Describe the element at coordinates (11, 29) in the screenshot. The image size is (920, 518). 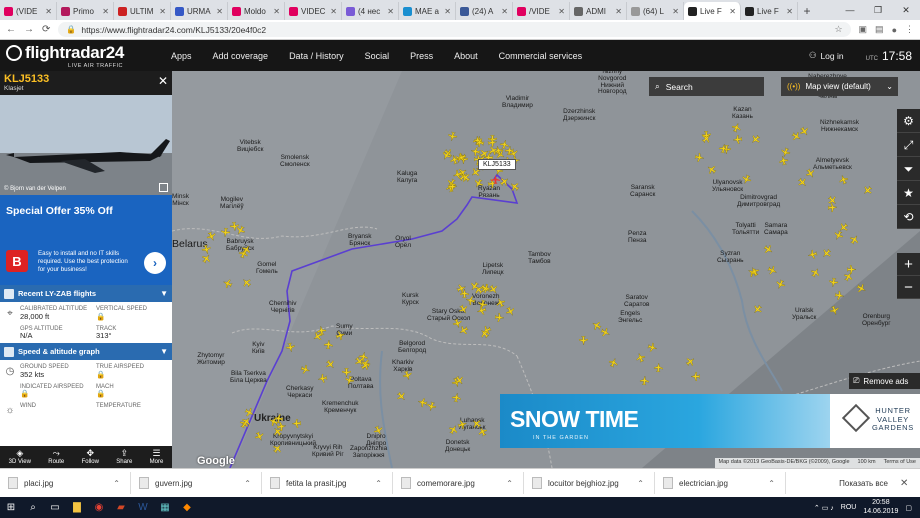
I see `back-icon: ←` at that location.